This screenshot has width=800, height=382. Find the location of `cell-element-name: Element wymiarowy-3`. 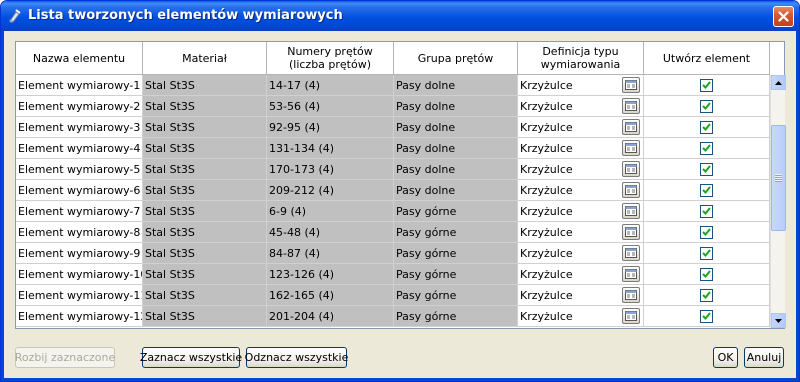

cell-element-name: Element wymiarowy-3 is located at coordinates (79, 127).